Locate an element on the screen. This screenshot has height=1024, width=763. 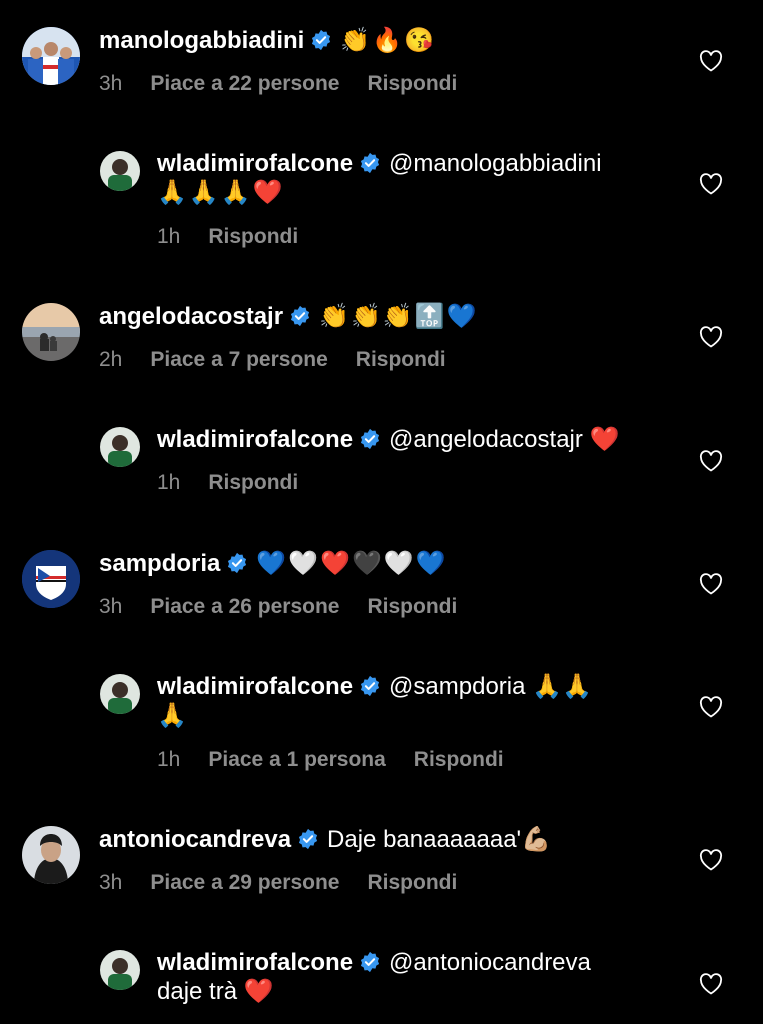
comment-header: wladimirofalcone @manologabbiadini is located at coordinates (379, 164).